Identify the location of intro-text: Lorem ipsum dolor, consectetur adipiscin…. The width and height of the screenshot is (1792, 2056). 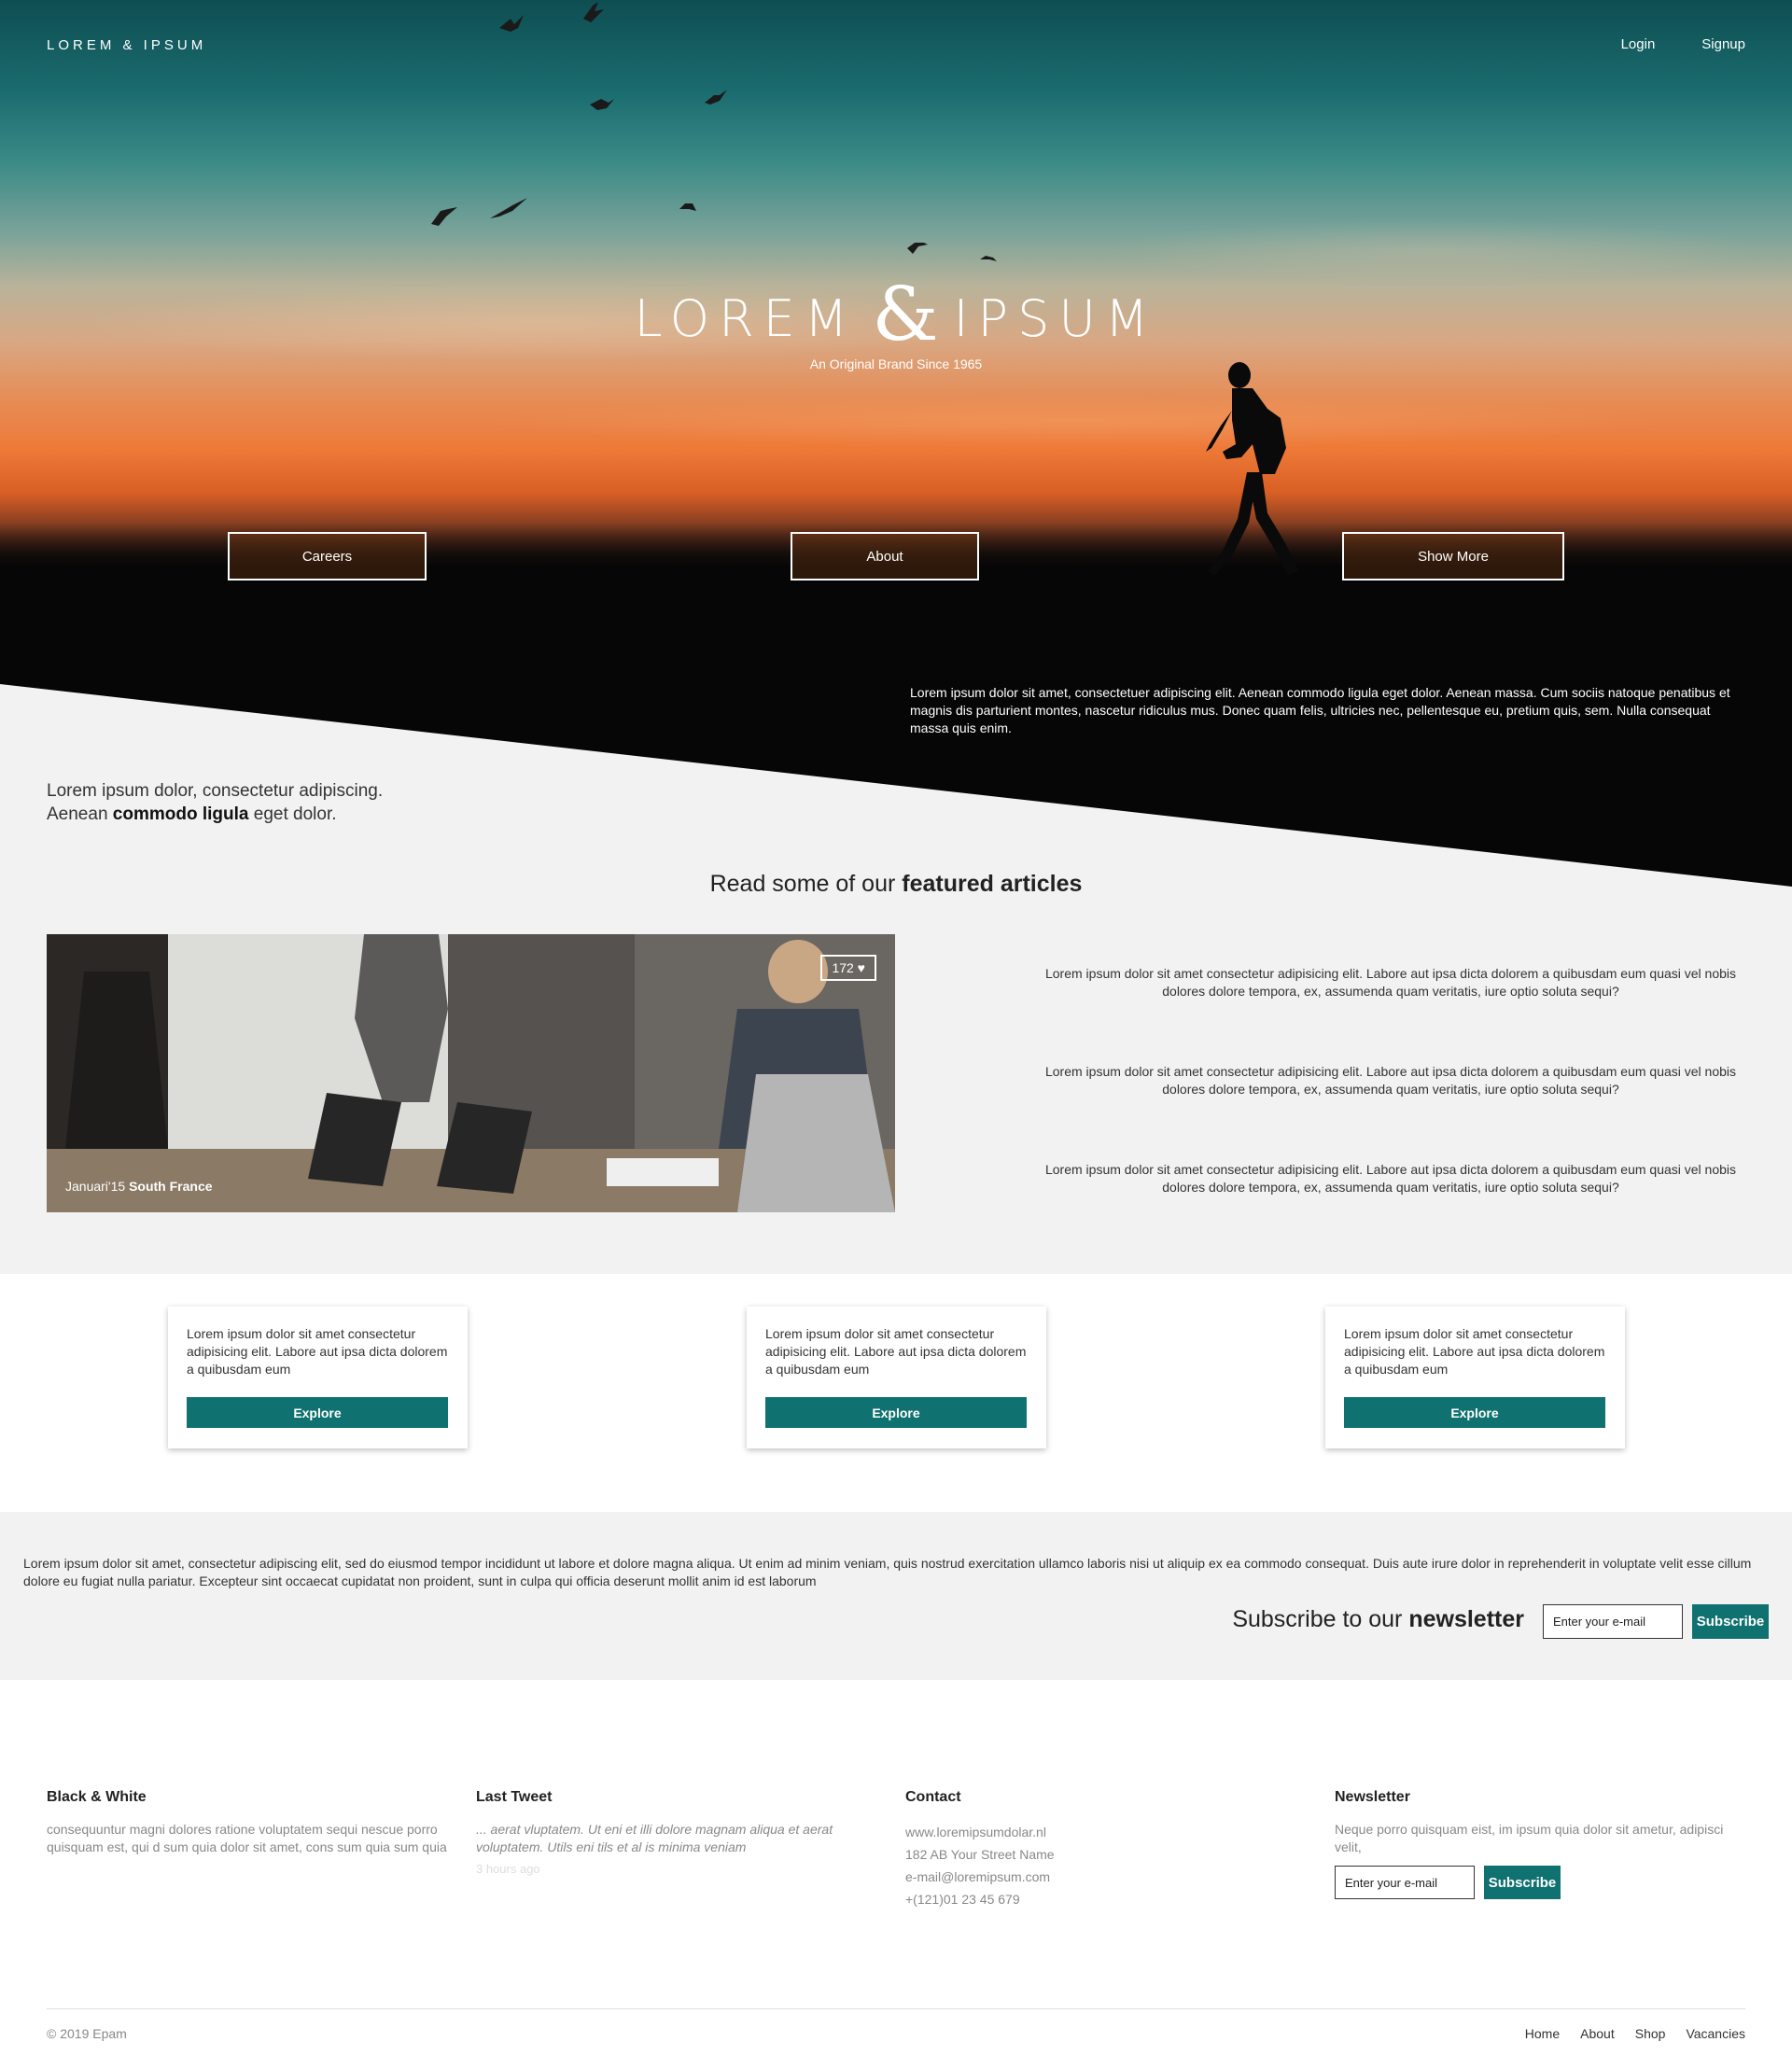
(215, 802).